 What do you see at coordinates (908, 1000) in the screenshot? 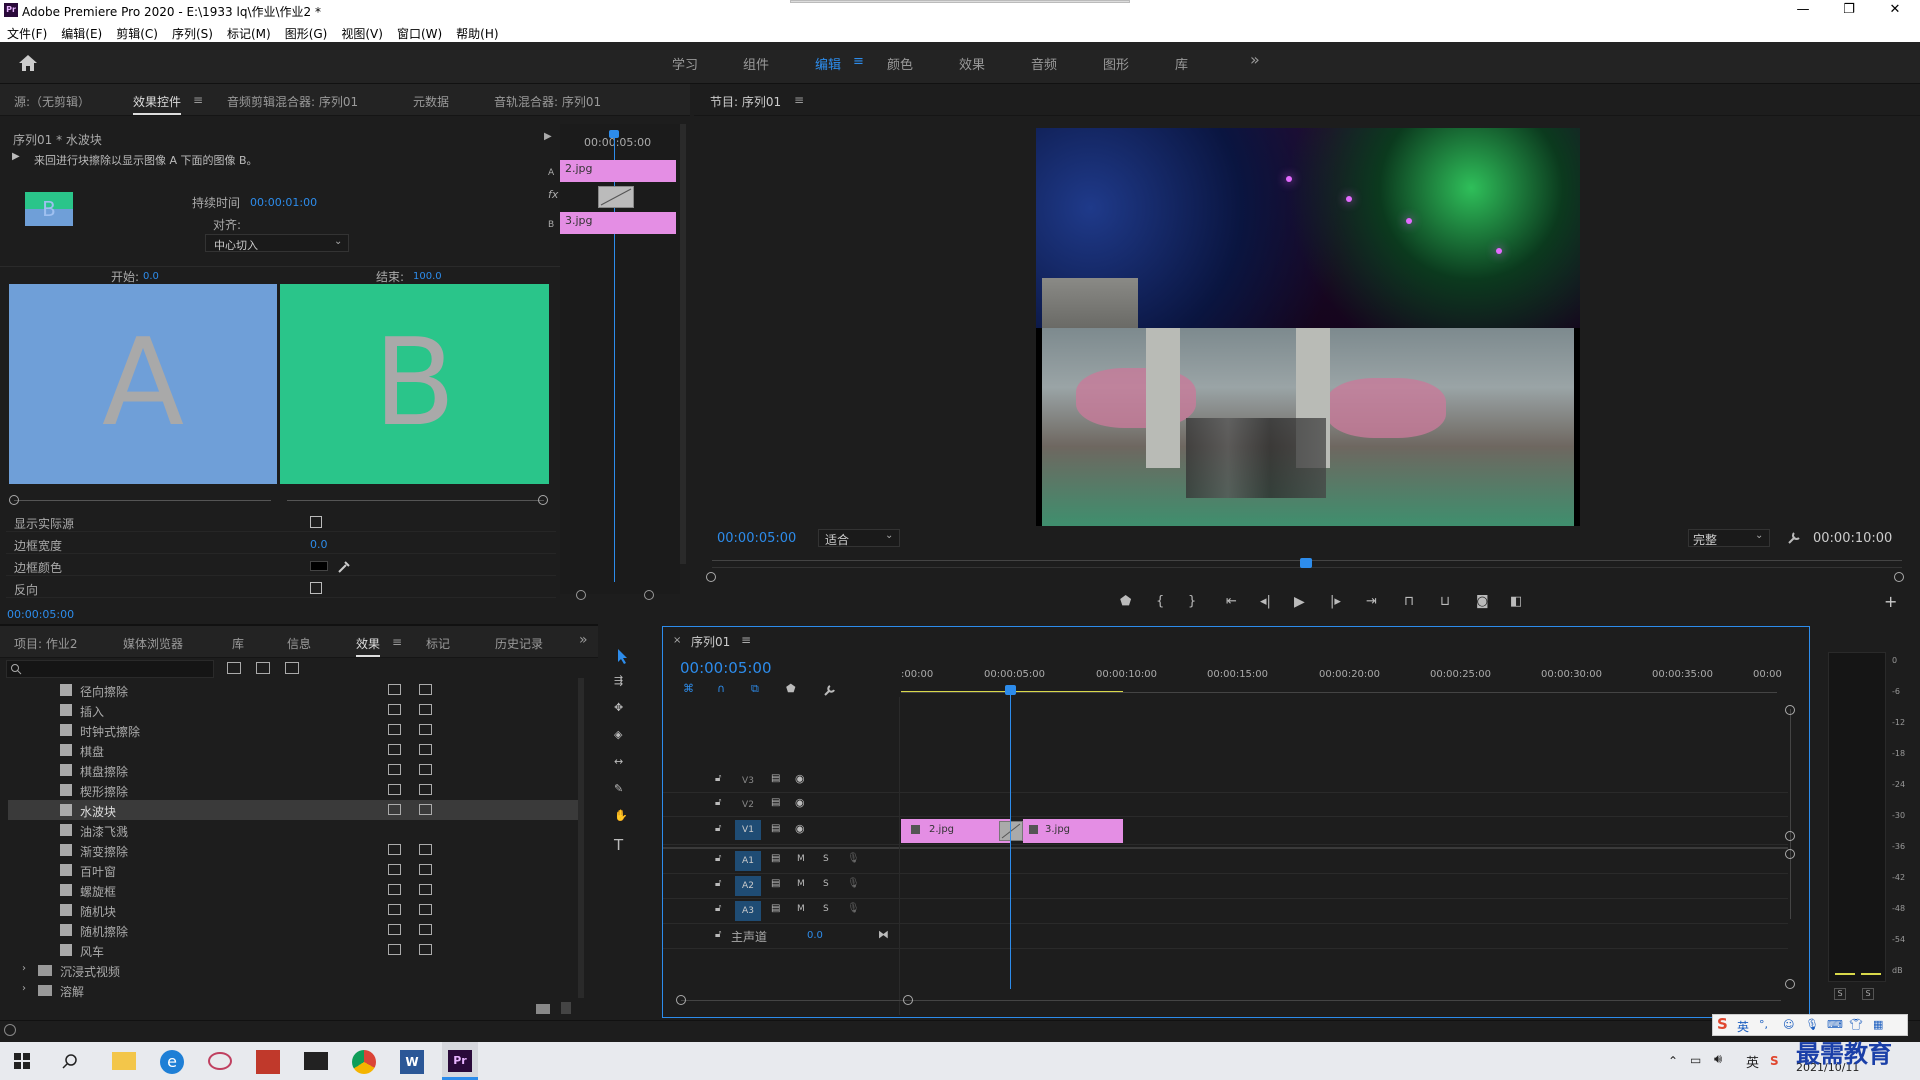
I see `hscroll-handle-right` at bounding box center [908, 1000].